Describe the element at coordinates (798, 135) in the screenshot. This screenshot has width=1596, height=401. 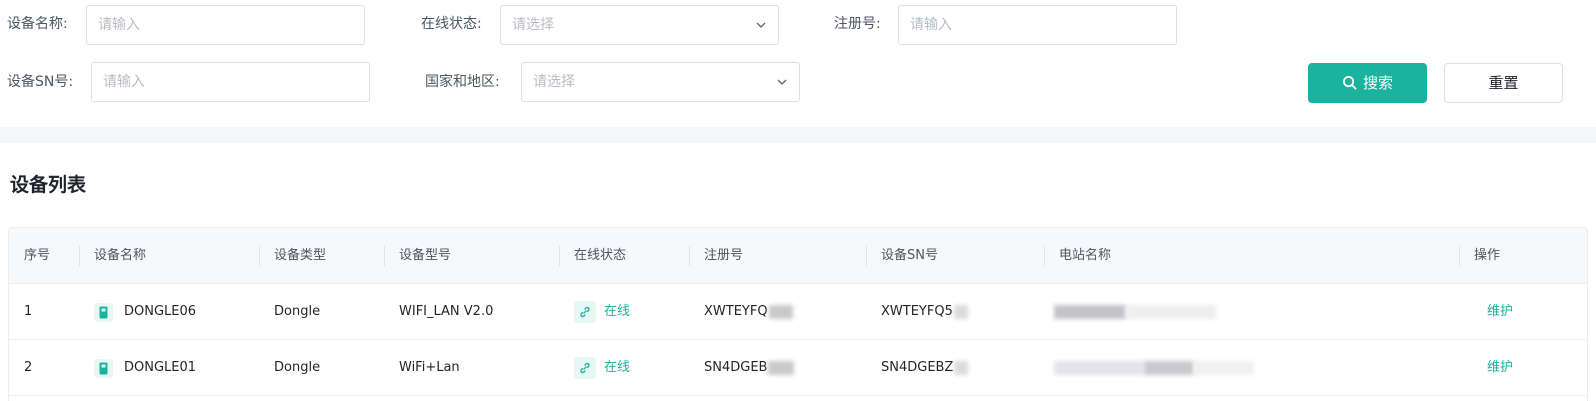
I see `section-divider` at that location.